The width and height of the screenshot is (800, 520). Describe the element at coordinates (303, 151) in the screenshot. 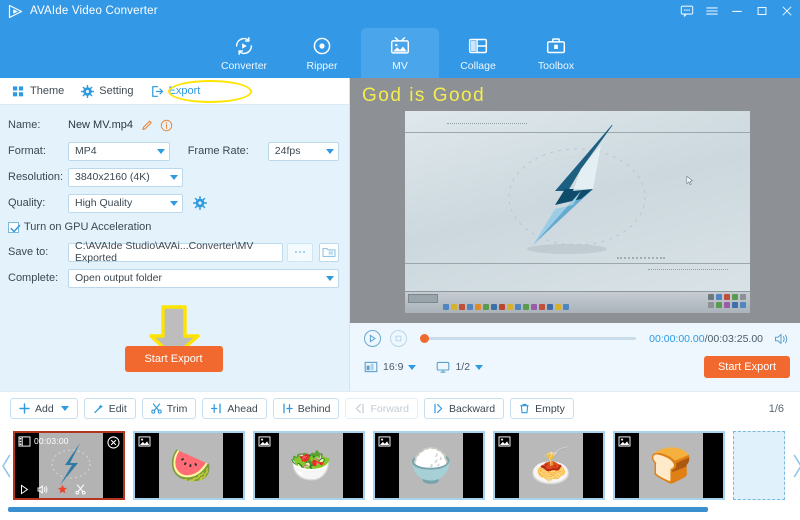

I see `frame-rate-select: 24fps` at that location.